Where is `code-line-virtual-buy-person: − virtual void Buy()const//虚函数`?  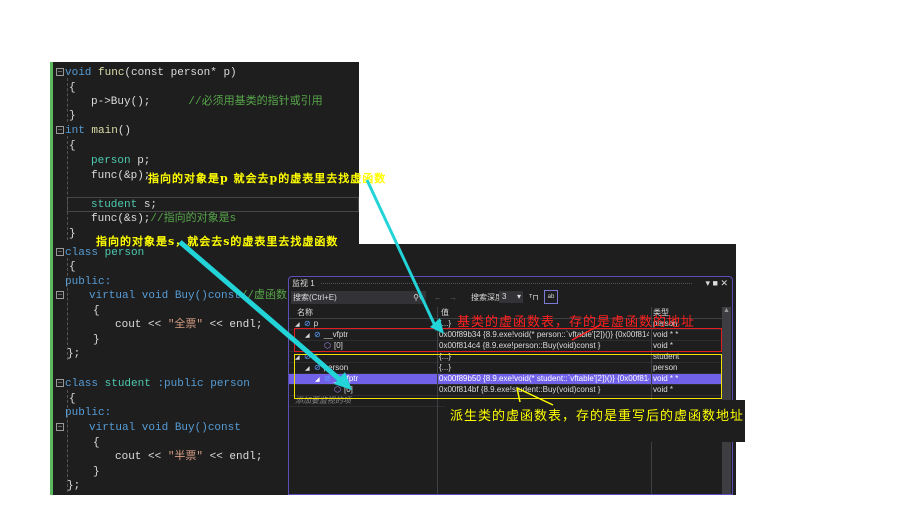 code-line-virtual-buy-person: − virtual void Buy()const//虚函数 is located at coordinates (172, 296).